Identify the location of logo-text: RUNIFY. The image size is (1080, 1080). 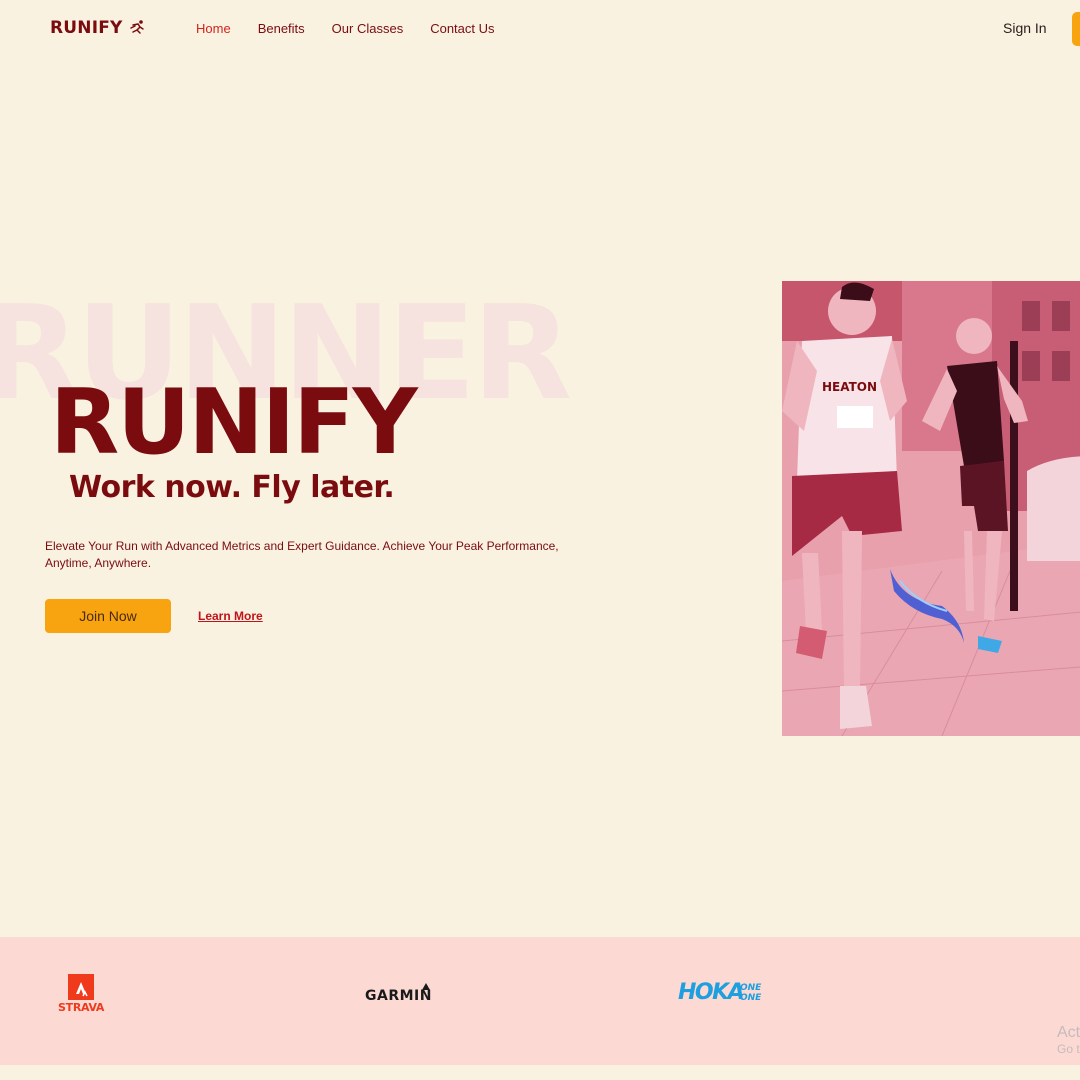
(86, 28).